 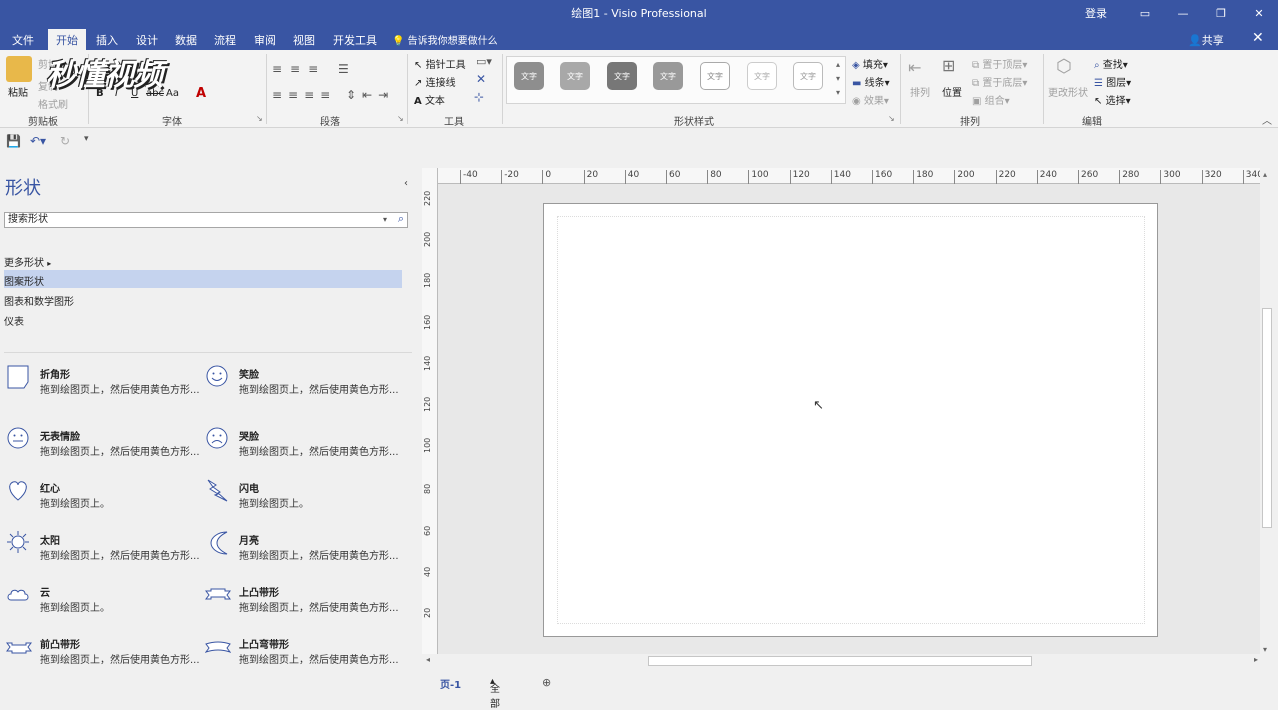 I want to click on ruler-tick-label: 140, so click(x=427, y=363).